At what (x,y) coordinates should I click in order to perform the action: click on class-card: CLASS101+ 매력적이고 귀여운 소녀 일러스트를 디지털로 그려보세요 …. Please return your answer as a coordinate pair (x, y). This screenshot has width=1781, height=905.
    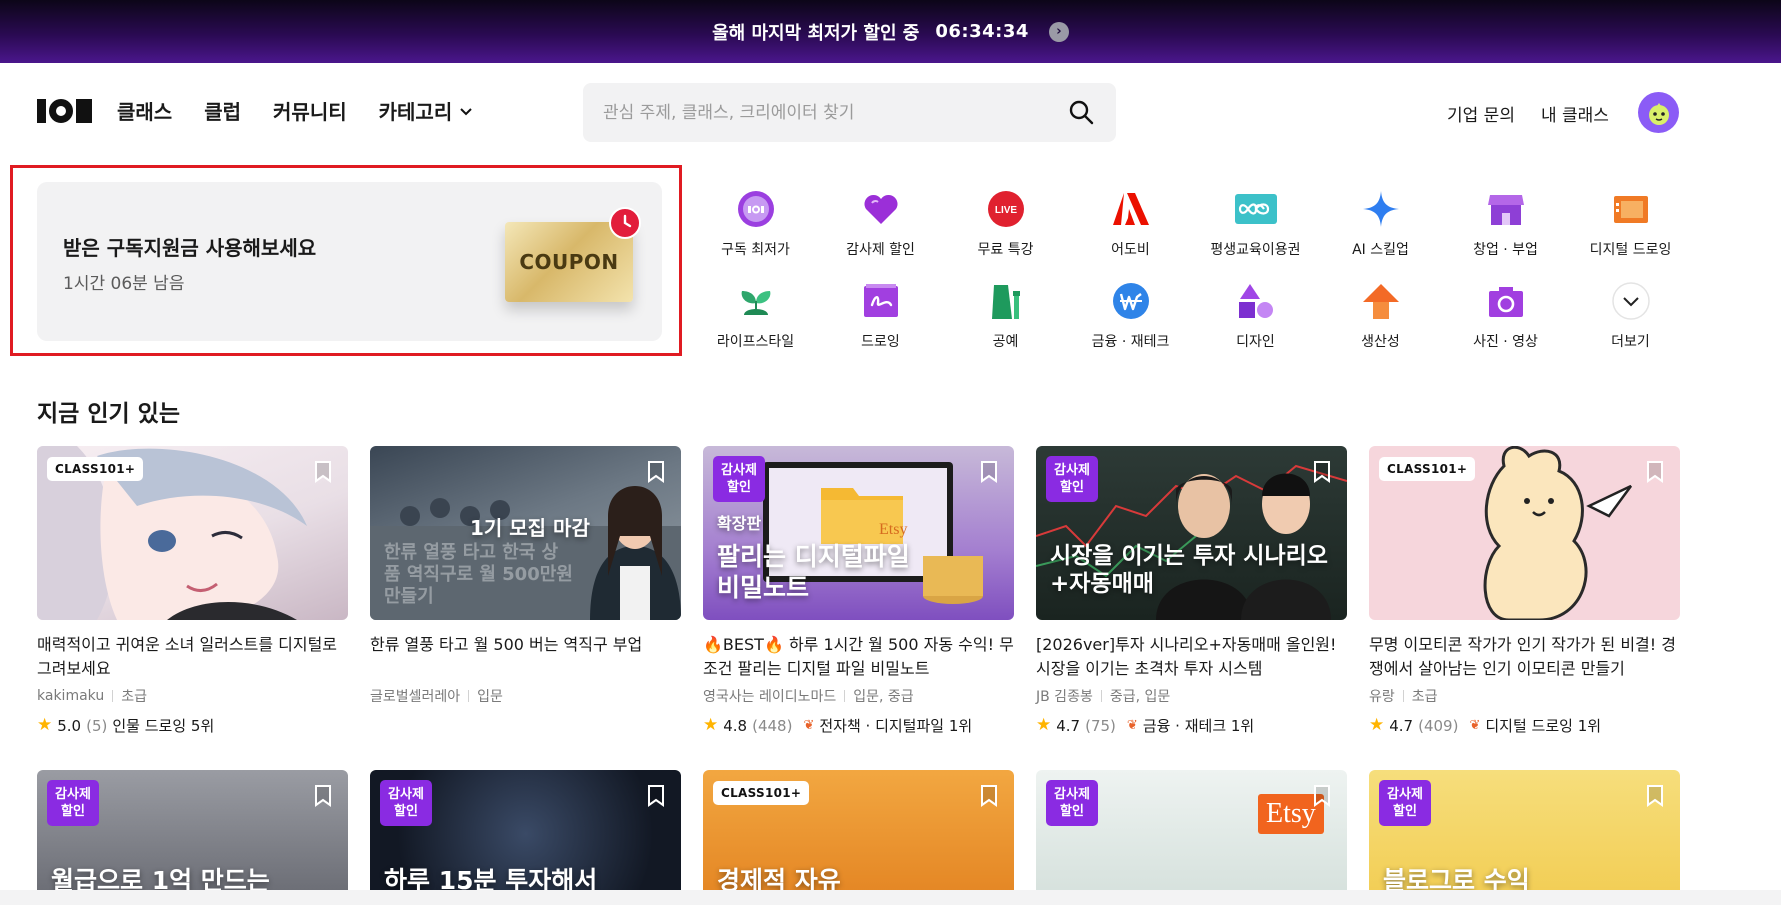
    Looking at the image, I should click on (192, 591).